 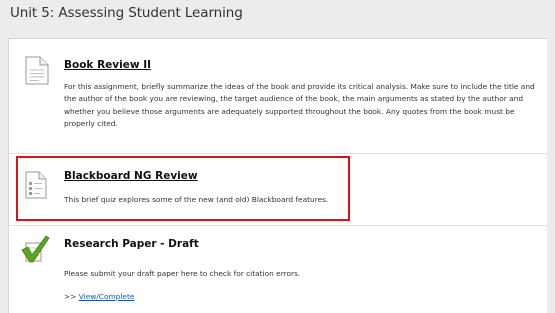 What do you see at coordinates (37, 72) in the screenshot?
I see `document-icon` at bounding box center [37, 72].